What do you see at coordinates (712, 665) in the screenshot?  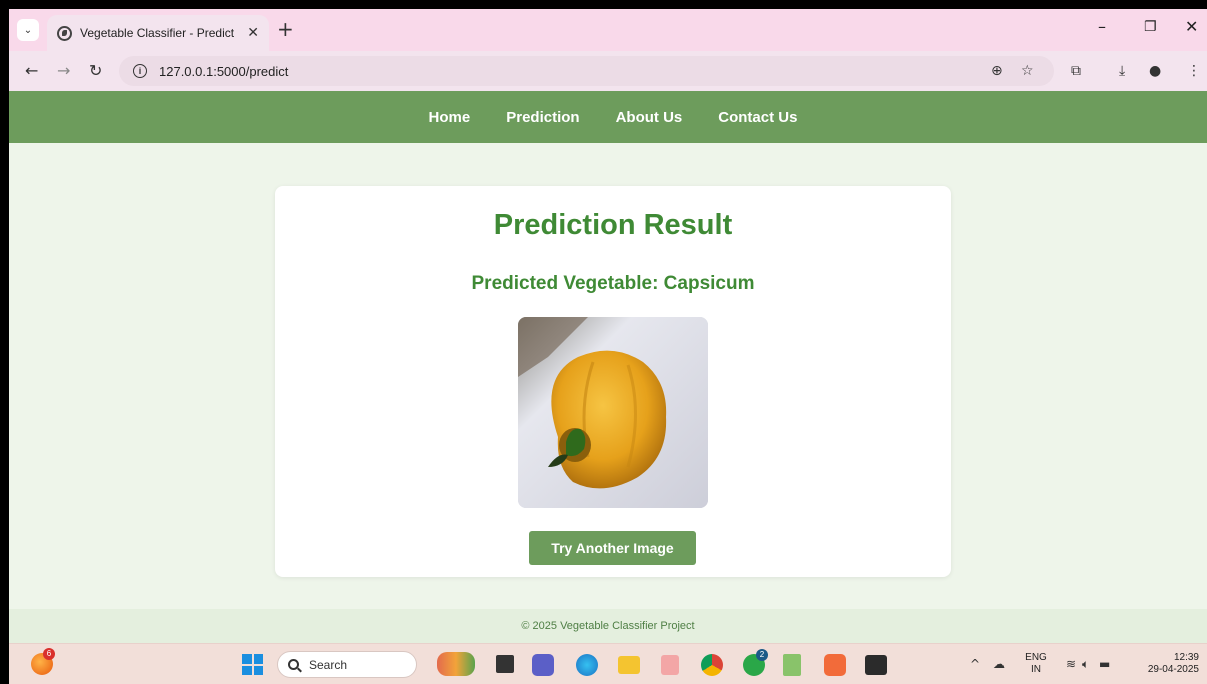 I see `chrome-icon` at bounding box center [712, 665].